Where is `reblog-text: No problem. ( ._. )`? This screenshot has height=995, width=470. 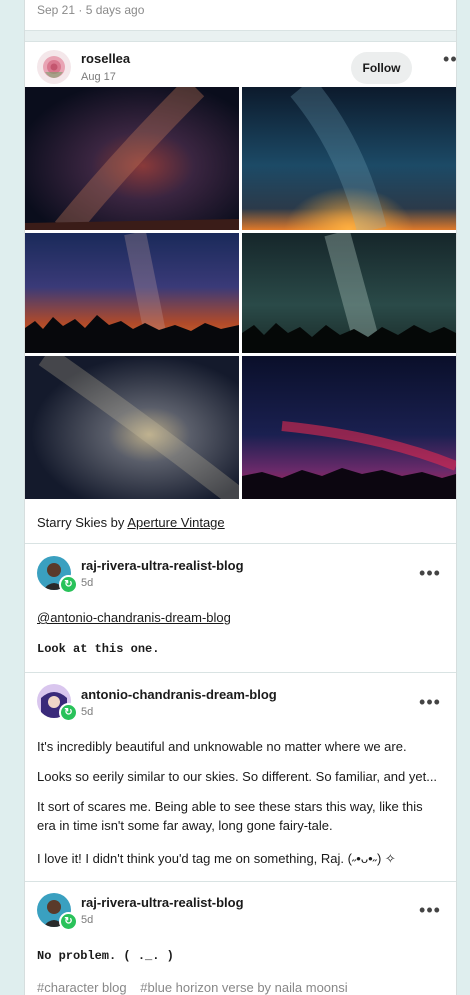
reblog-text: No problem. ( ._. ) is located at coordinates (105, 956).